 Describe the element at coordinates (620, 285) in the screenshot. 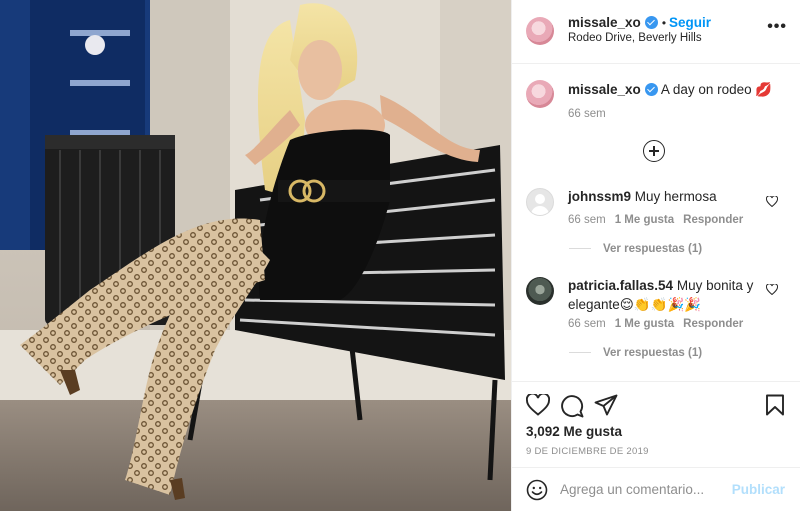

I see `comment-username: patricia.fallas.54` at that location.